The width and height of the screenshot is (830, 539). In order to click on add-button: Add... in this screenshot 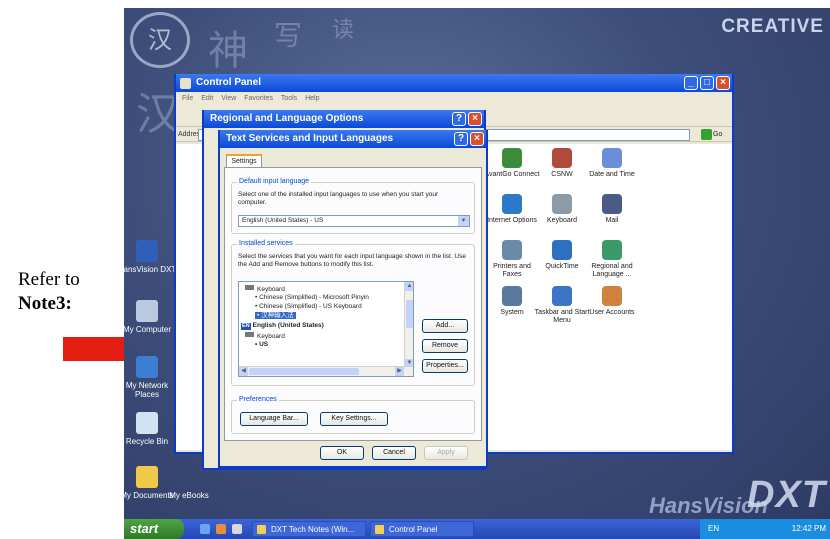, I will do `click(445, 326)`.